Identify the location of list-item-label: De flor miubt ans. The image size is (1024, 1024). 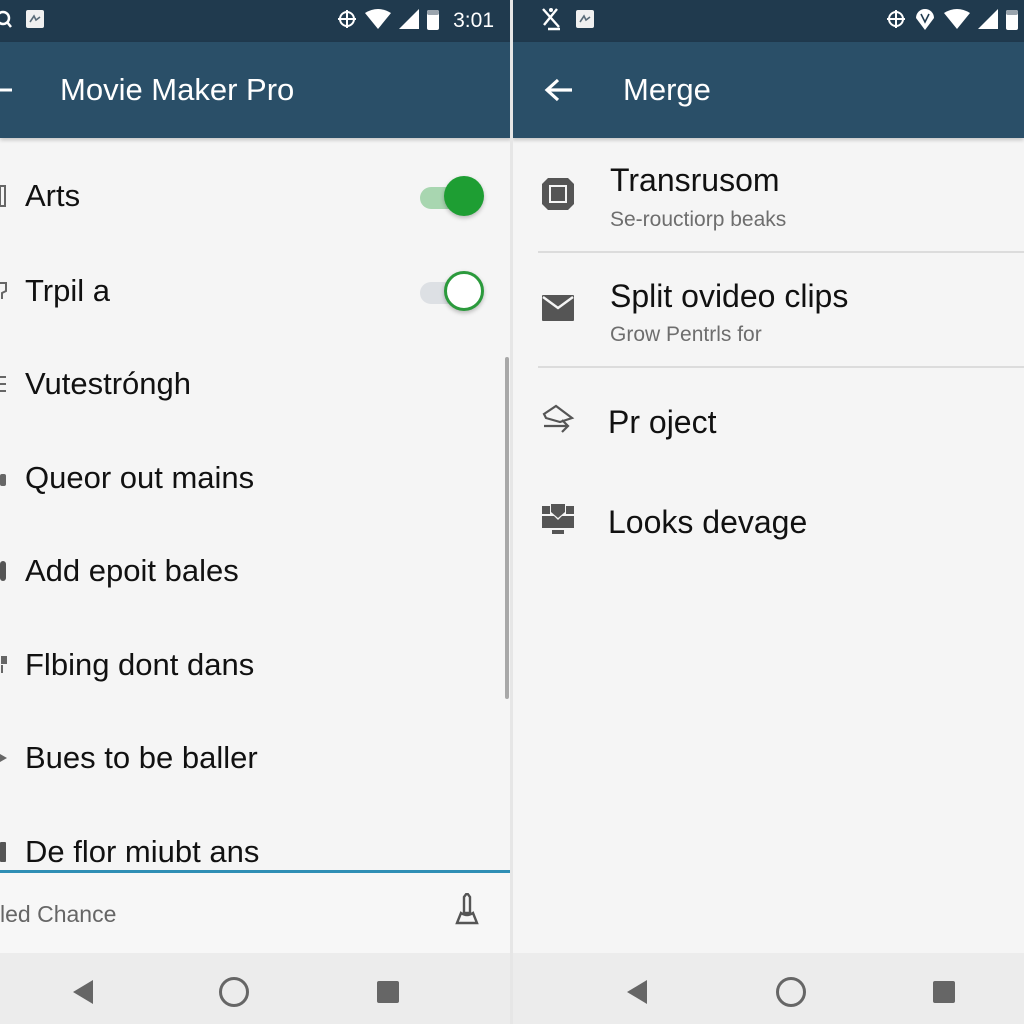
(142, 851).